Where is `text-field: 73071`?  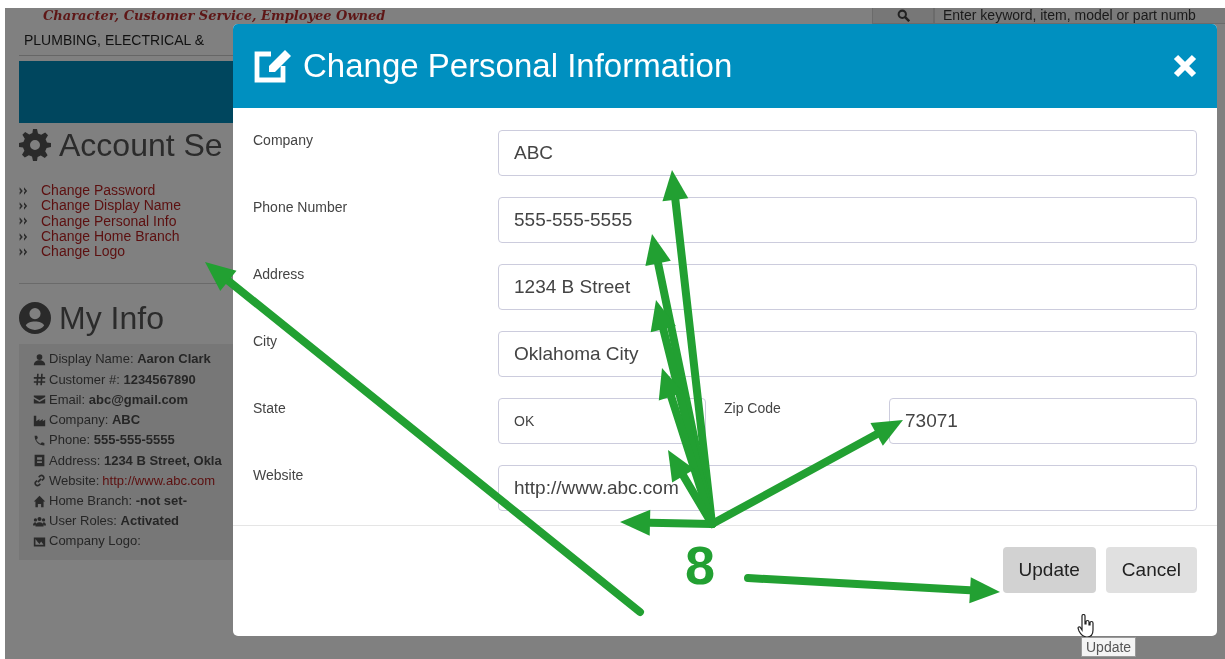
text-field: 73071 is located at coordinates (1043, 421).